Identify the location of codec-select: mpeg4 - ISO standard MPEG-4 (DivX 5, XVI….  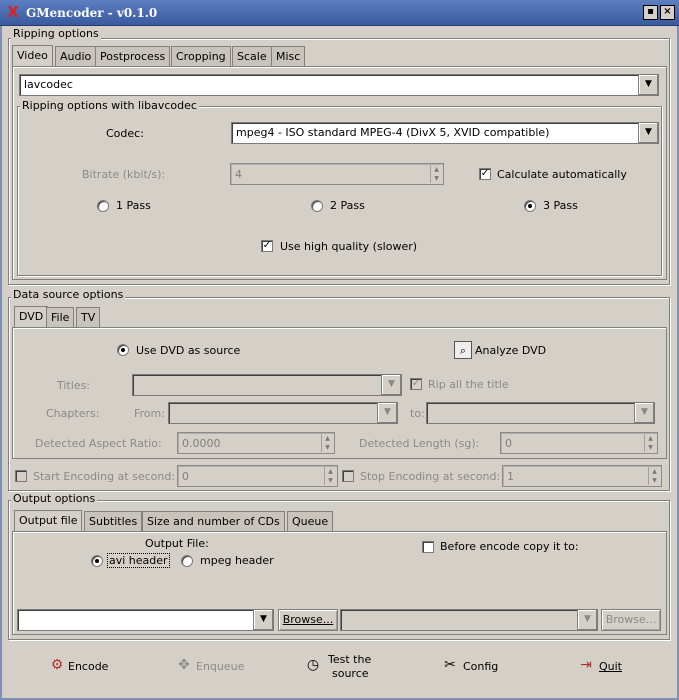
(445, 133).